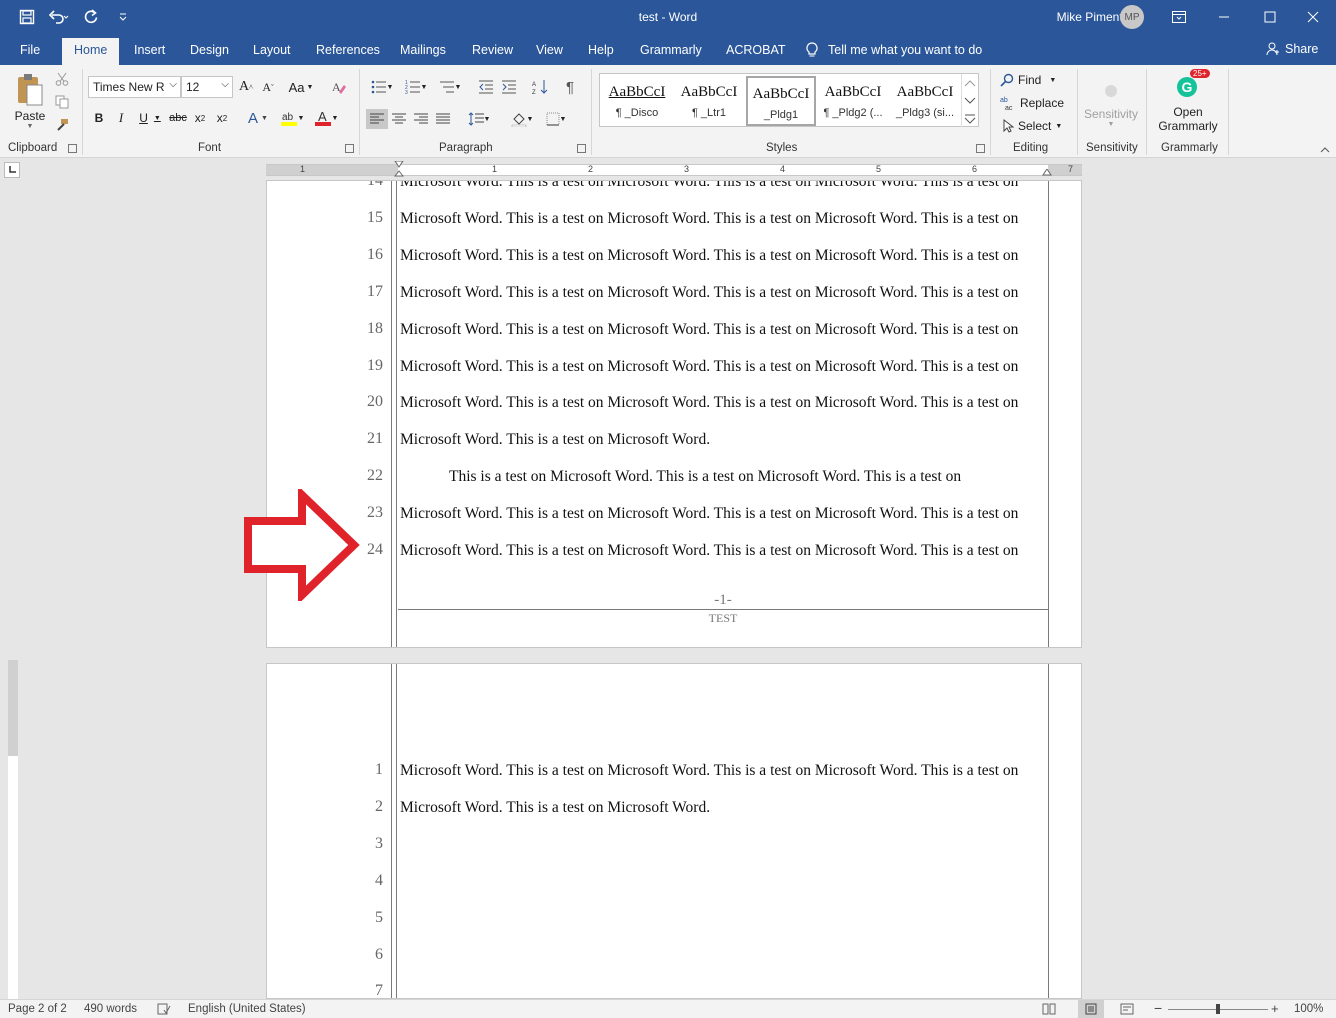 This screenshot has height=1018, width=1336. What do you see at coordinates (258, 118) in the screenshot?
I see `text-effects-button: A ▼` at bounding box center [258, 118].